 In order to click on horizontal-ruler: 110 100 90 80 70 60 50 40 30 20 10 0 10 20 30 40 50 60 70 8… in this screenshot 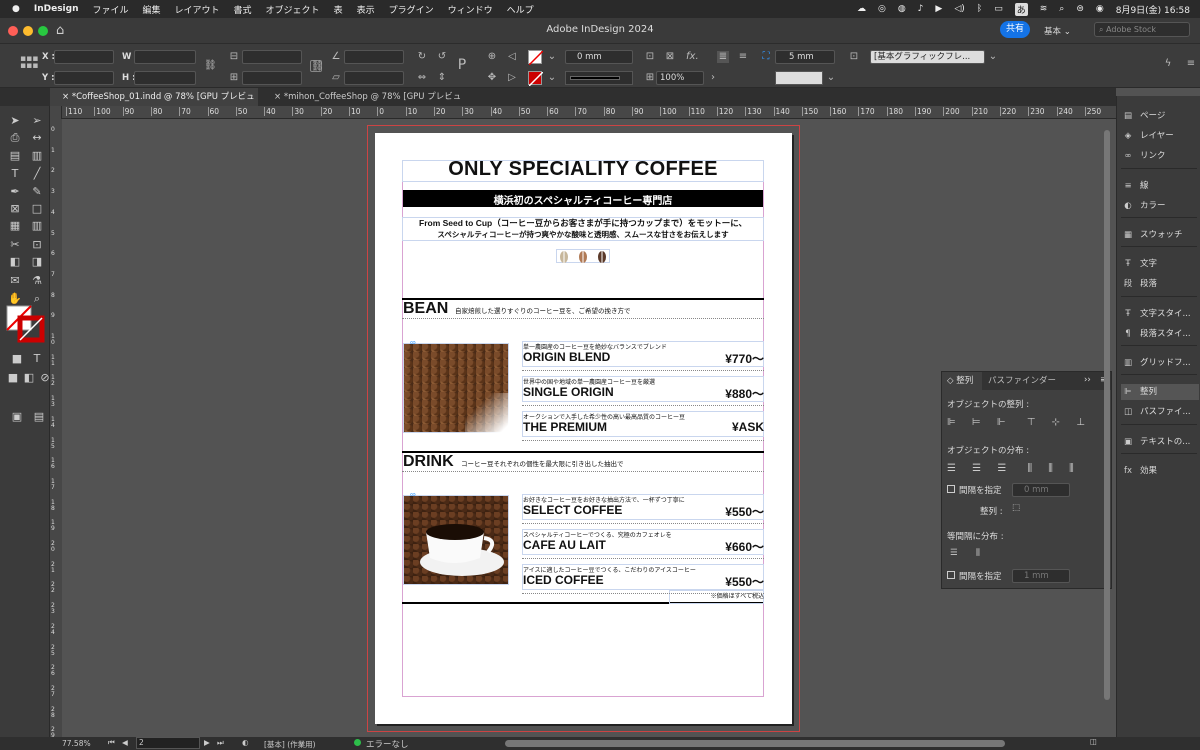, I will do `click(589, 112)`.